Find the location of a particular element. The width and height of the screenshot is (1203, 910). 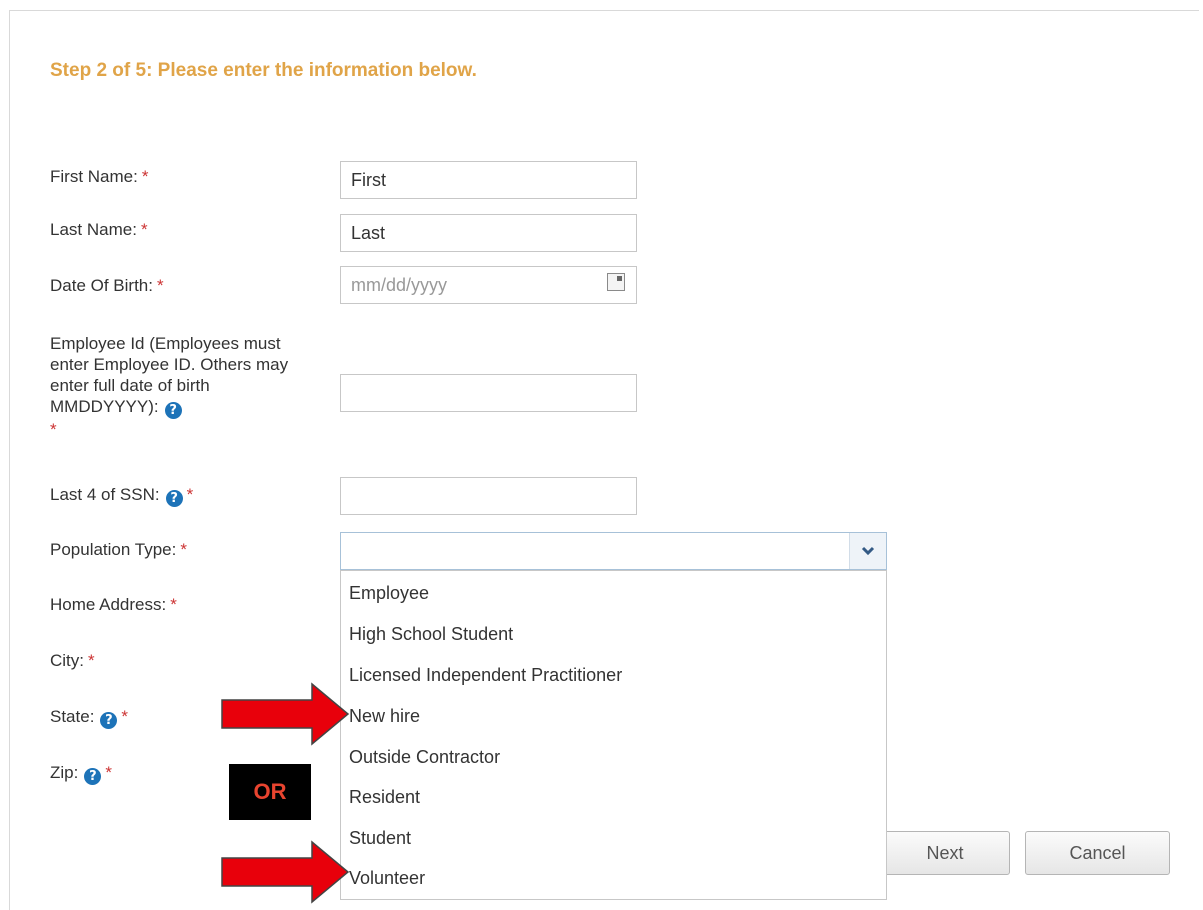

dob-label: Date Of Birth: * is located at coordinates (107, 285).